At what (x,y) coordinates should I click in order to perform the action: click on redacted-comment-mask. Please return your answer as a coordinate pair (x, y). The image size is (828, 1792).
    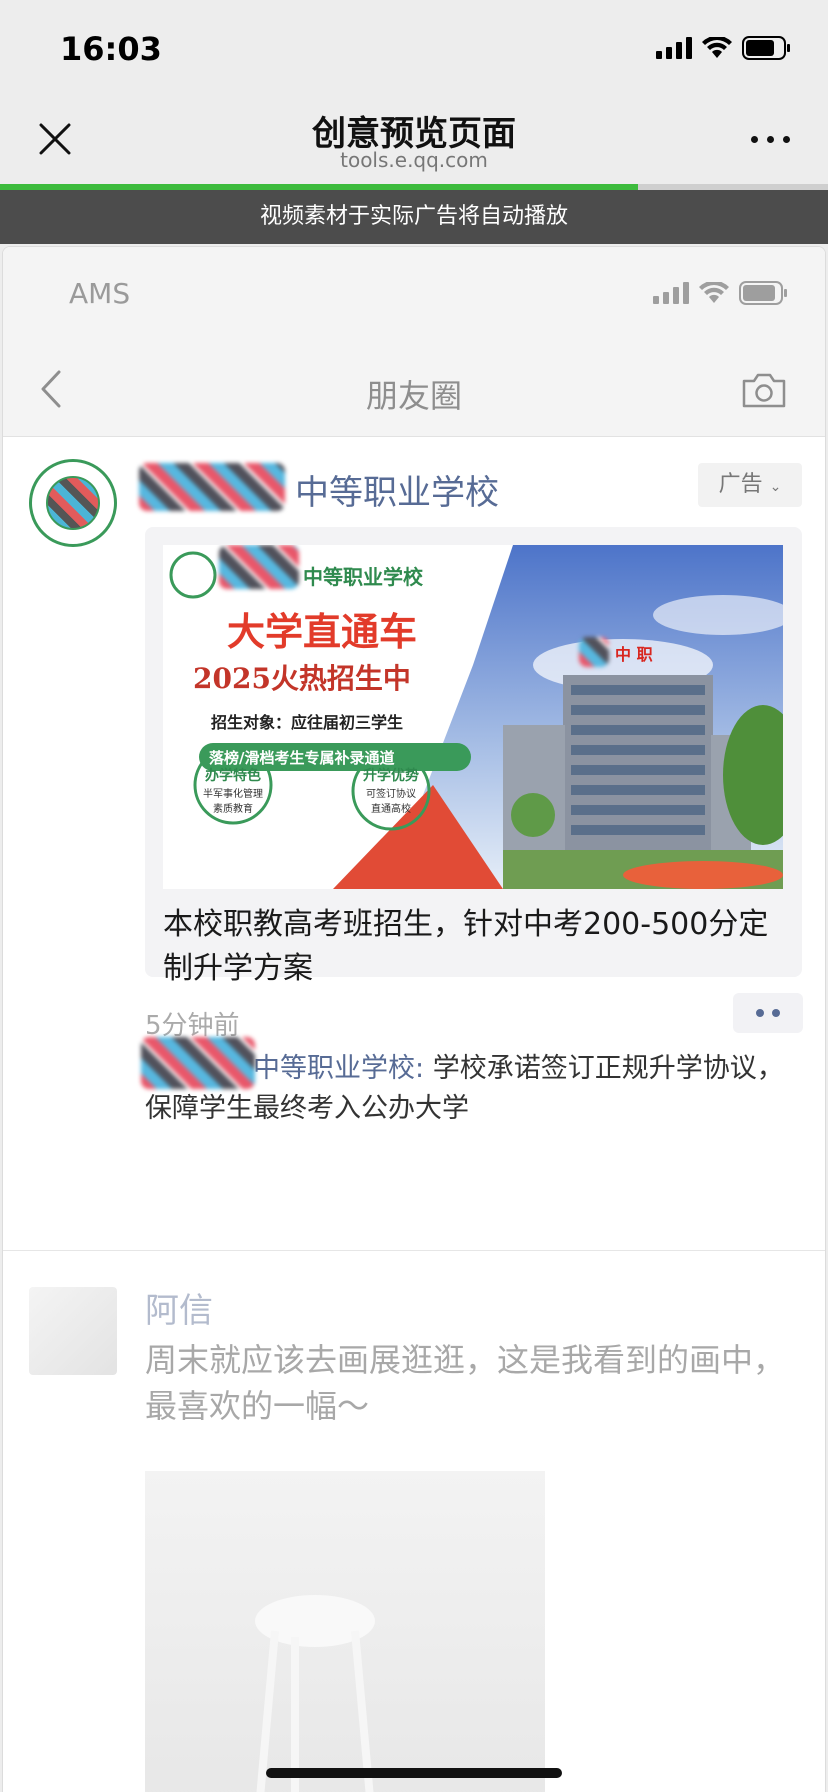
    Looking at the image, I should click on (198, 1063).